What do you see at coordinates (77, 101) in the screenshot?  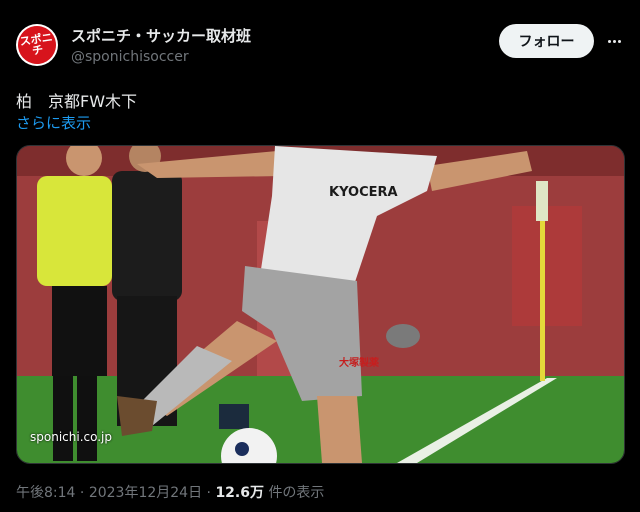 I see `post-text: 柏 京都FW木下` at bounding box center [77, 101].